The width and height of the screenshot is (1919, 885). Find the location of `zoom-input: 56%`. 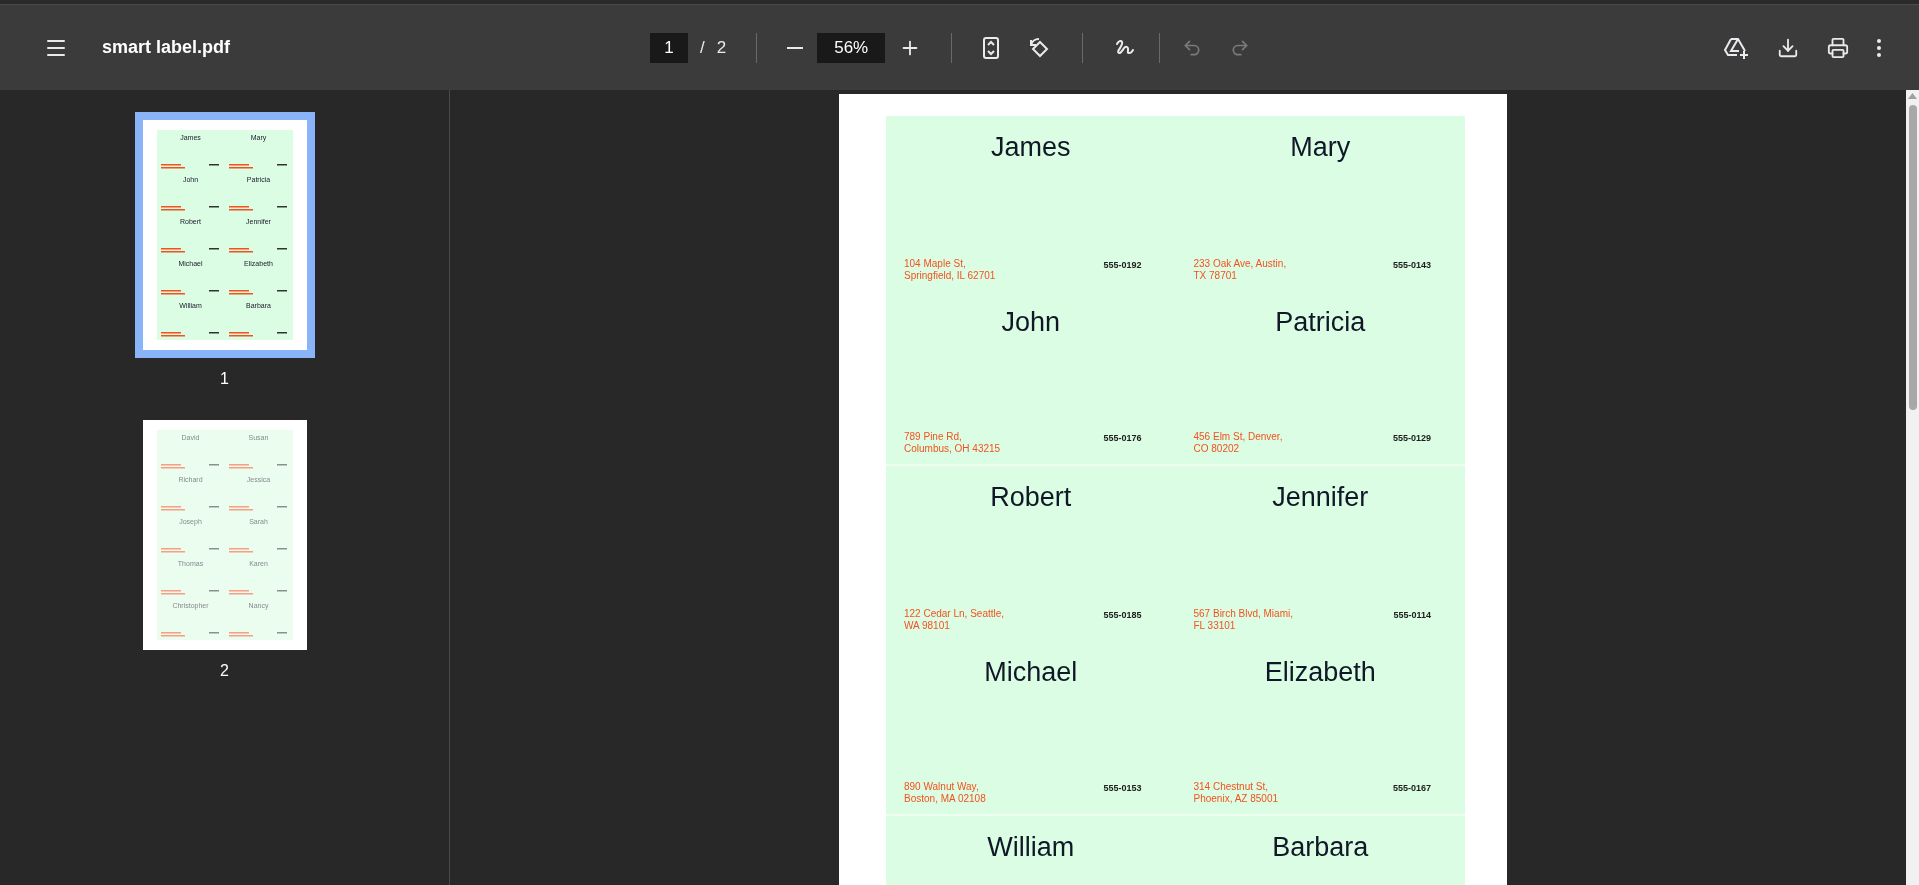

zoom-input: 56% is located at coordinates (851, 47).